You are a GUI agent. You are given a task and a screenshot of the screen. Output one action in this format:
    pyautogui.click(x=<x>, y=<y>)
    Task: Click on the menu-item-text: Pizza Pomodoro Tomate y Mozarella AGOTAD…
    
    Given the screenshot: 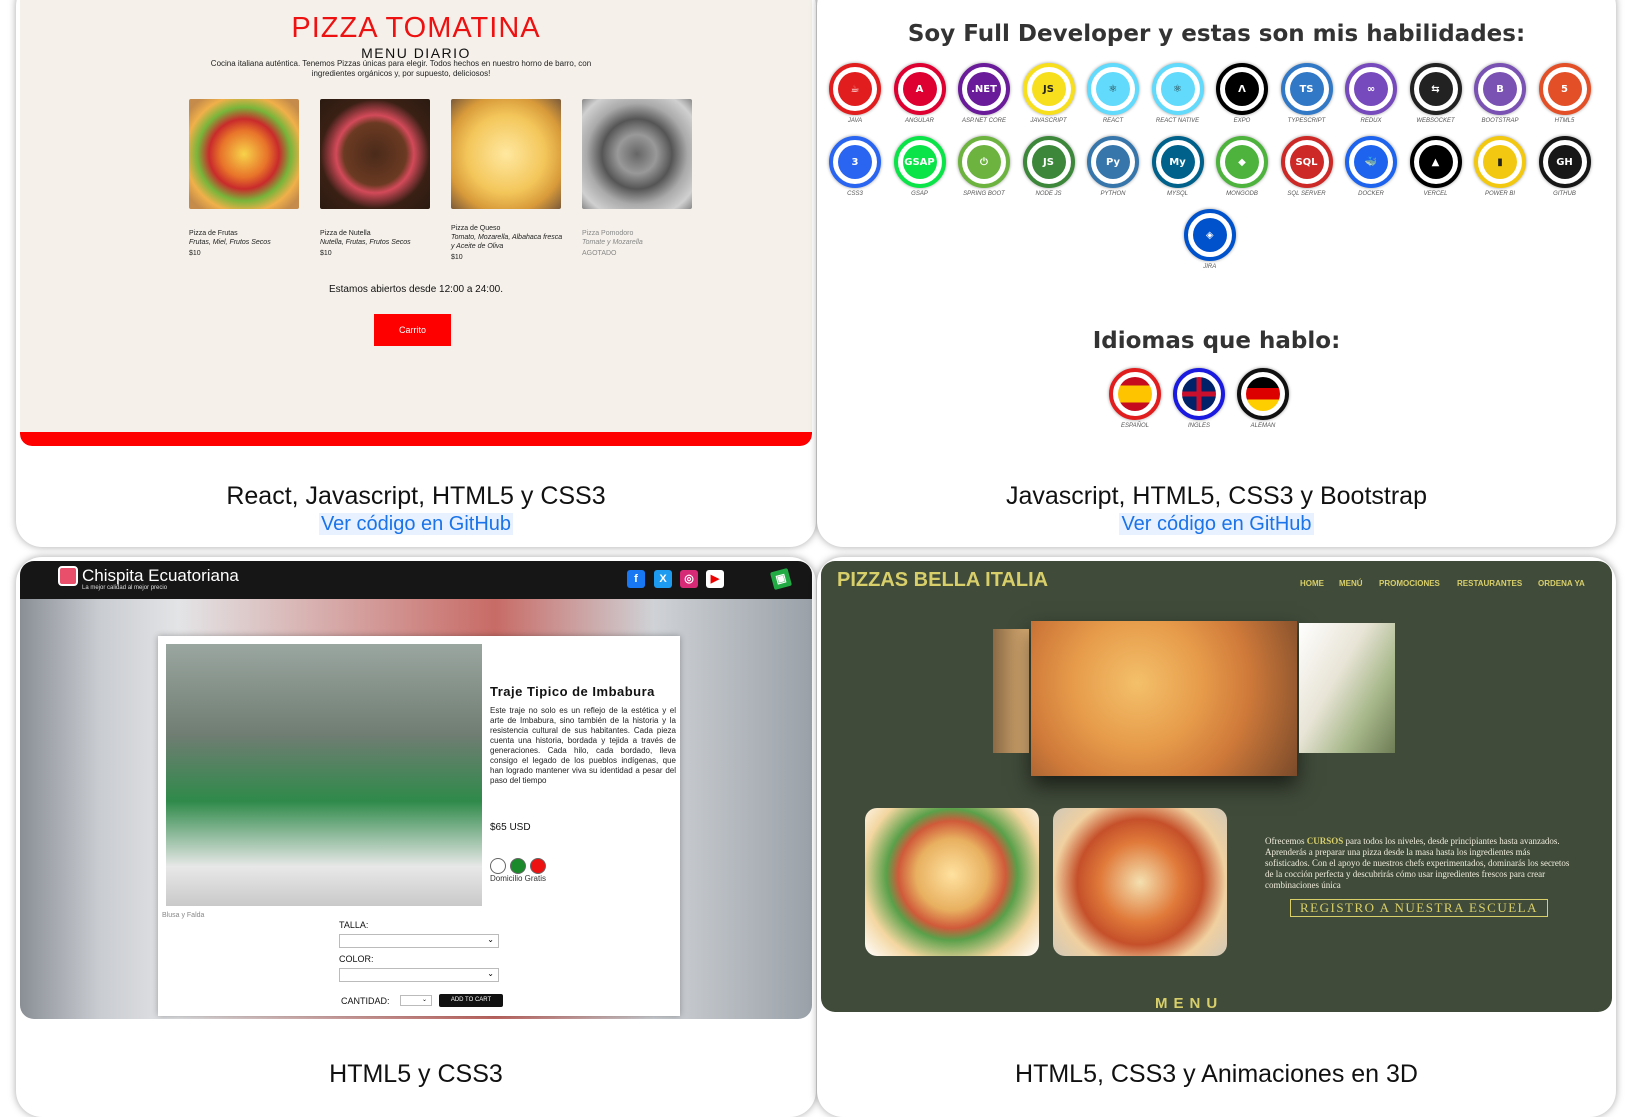 What is the action you would take?
    pyautogui.click(x=639, y=243)
    